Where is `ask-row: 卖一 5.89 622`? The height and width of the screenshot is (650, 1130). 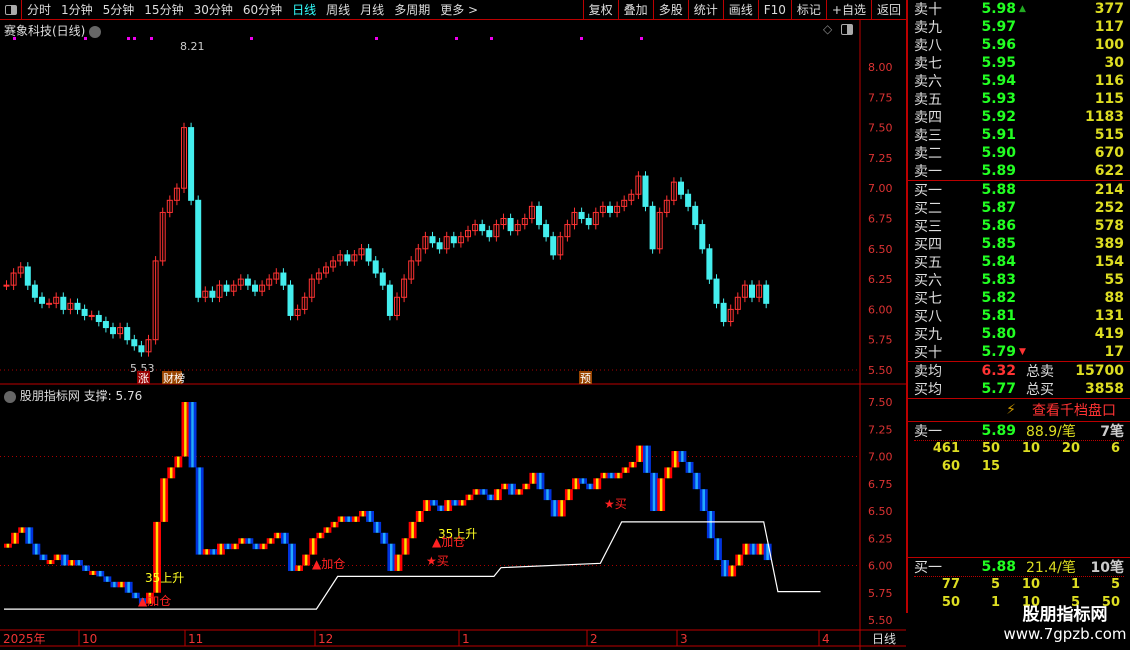
ask-row: 卖一 5.89 622 is located at coordinates (1019, 171).